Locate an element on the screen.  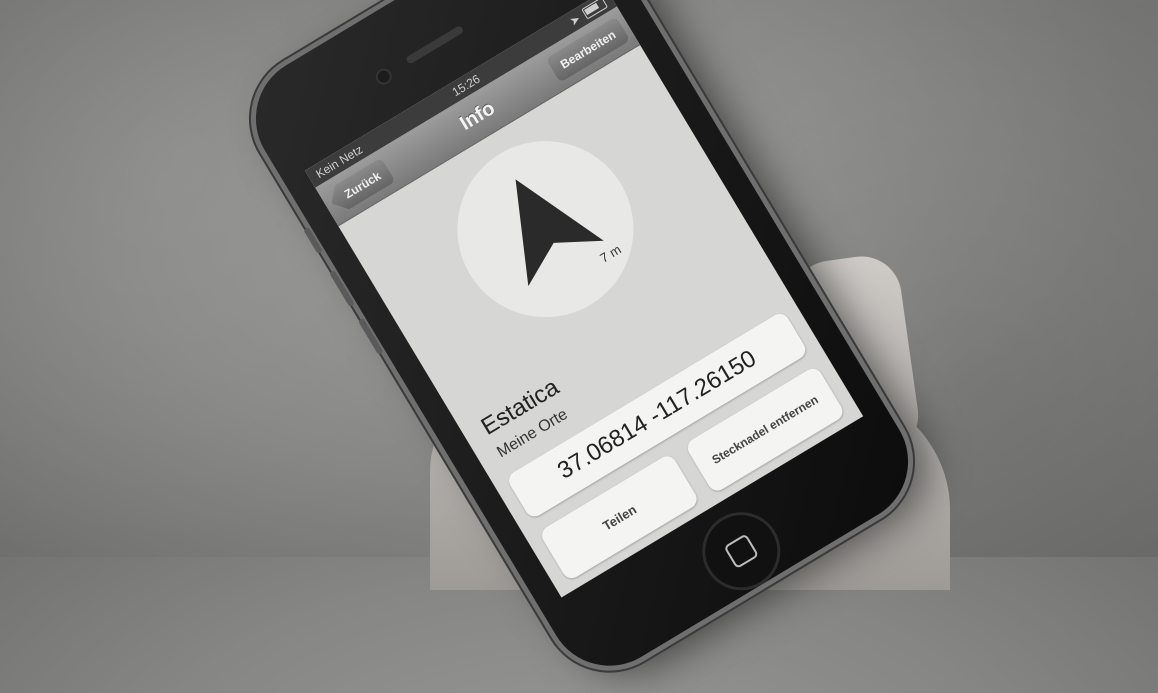
earpiece-speaker is located at coordinates (435, 44).